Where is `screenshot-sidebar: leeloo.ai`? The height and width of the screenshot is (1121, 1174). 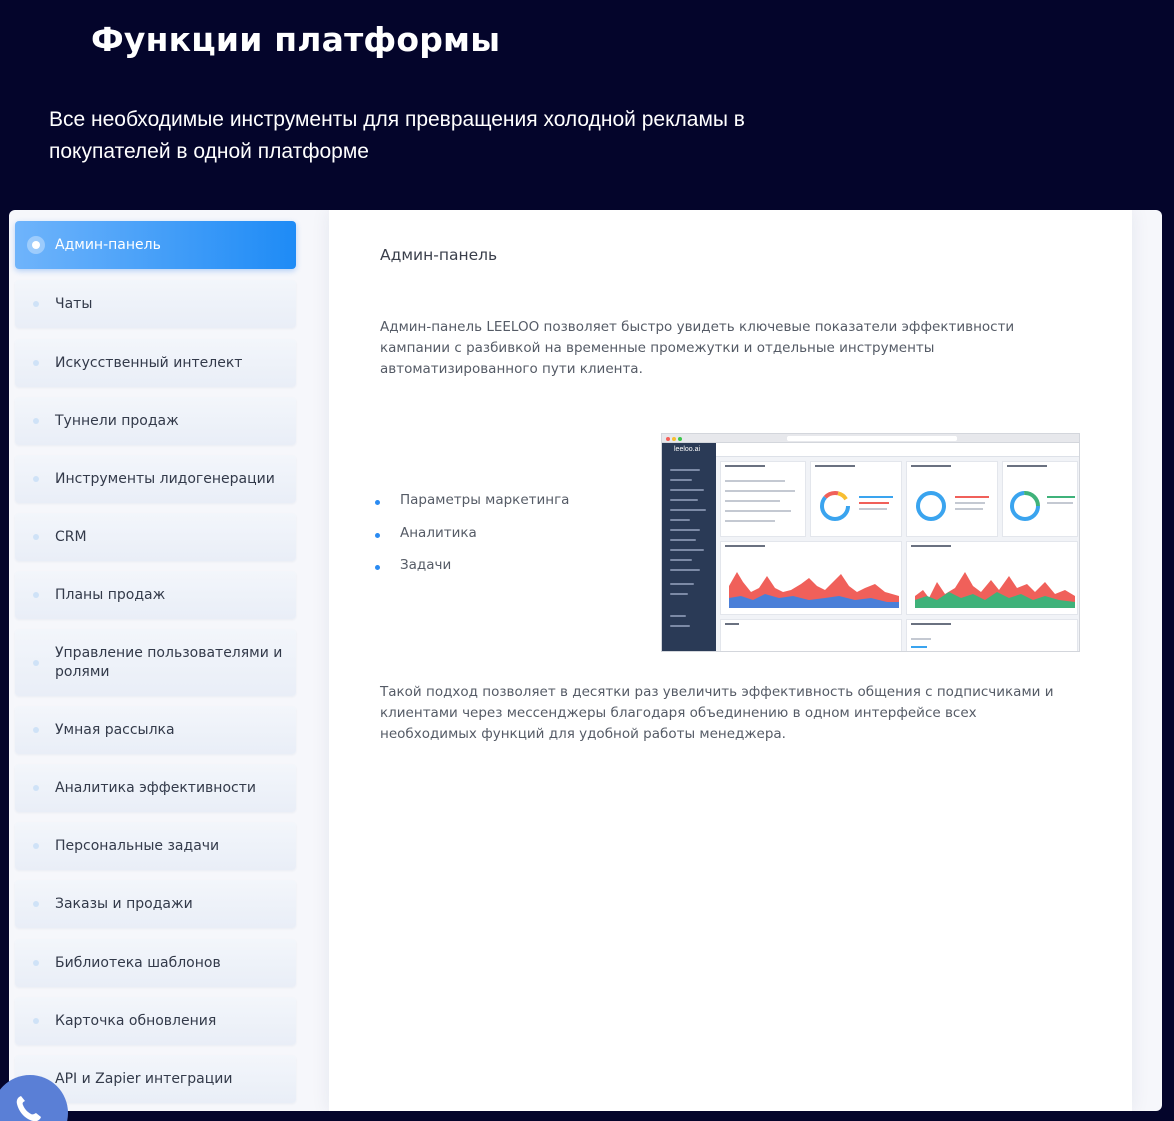
screenshot-sidebar: leeloo.ai is located at coordinates (689, 547).